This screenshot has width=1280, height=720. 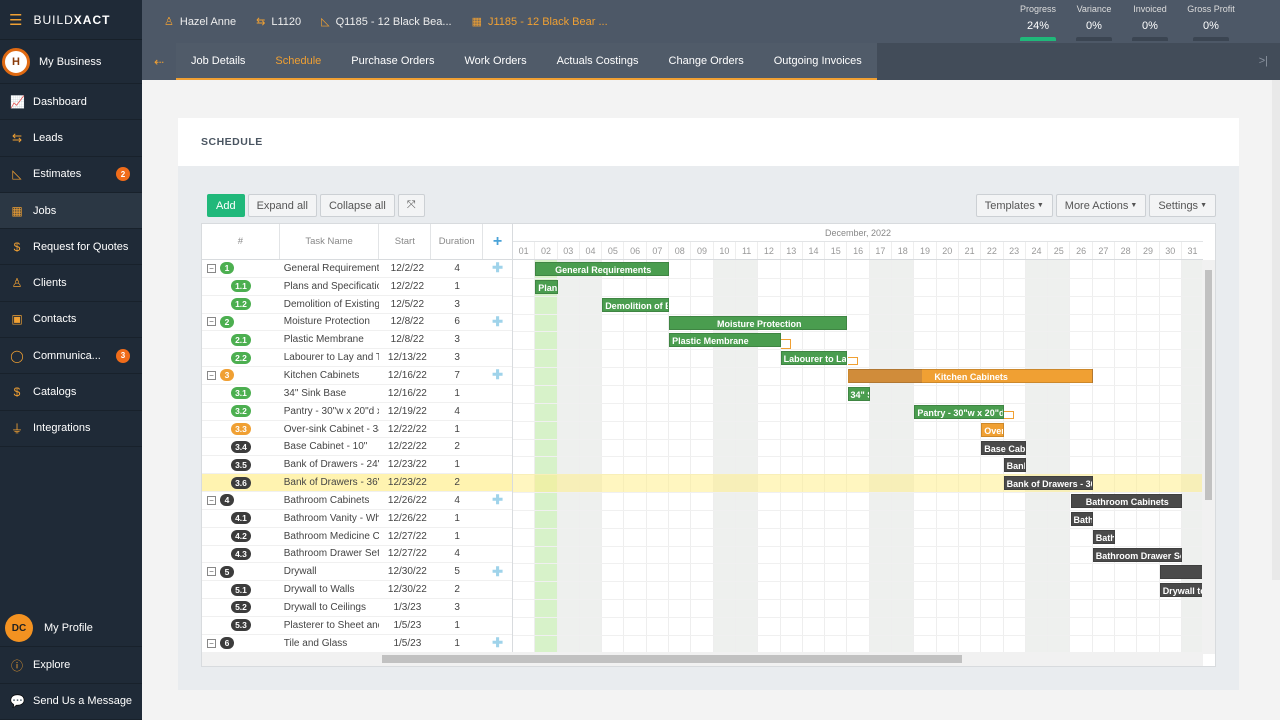 I want to click on task-name-cell: Drywall to Walls, so click(x=330, y=589).